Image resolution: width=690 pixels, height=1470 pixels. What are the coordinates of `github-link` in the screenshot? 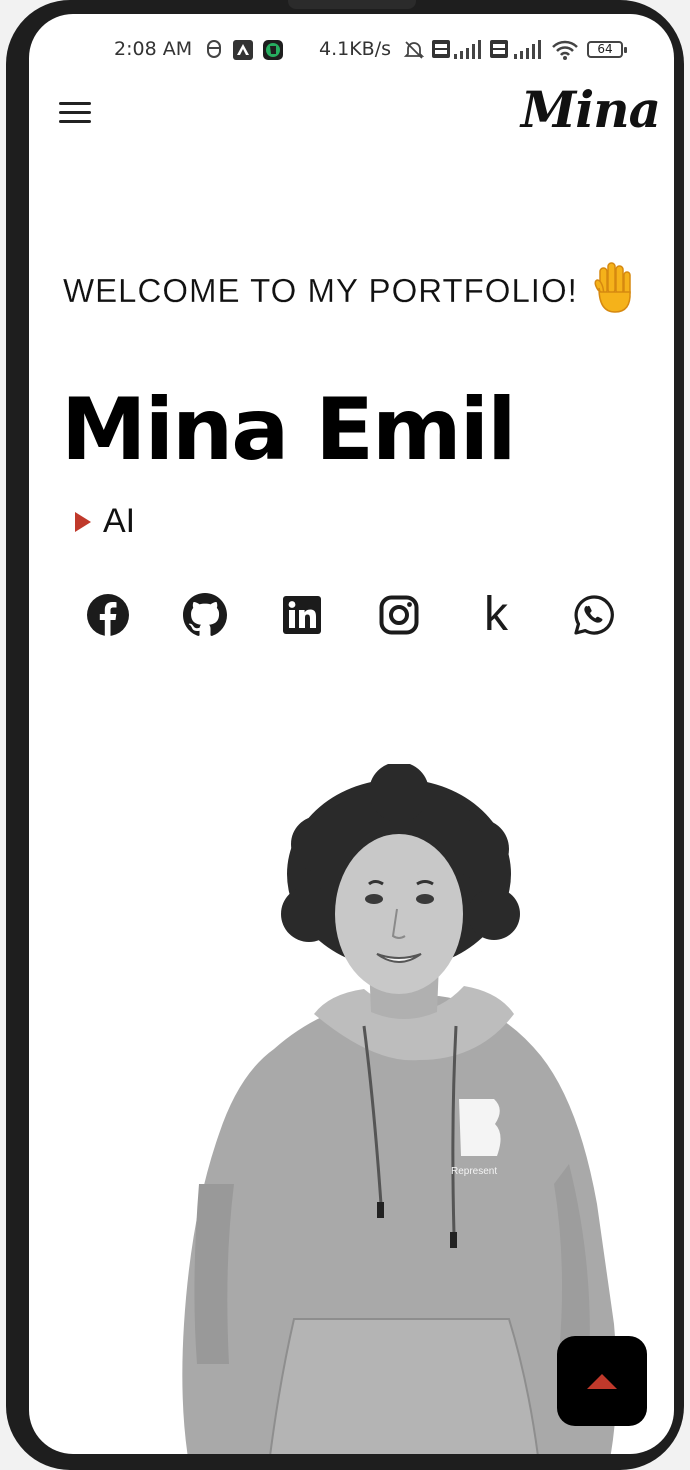 It's located at (205, 615).